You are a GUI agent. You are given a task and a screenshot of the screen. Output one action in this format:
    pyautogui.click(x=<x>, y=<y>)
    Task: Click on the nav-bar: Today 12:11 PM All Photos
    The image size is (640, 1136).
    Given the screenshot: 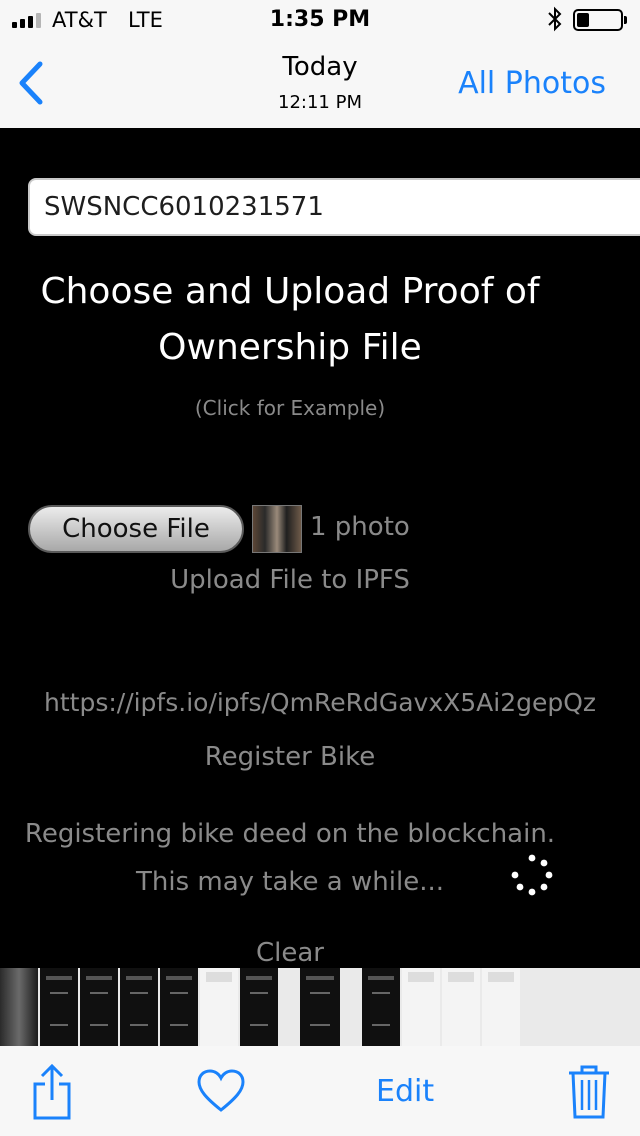 What is the action you would take?
    pyautogui.click(x=320, y=84)
    